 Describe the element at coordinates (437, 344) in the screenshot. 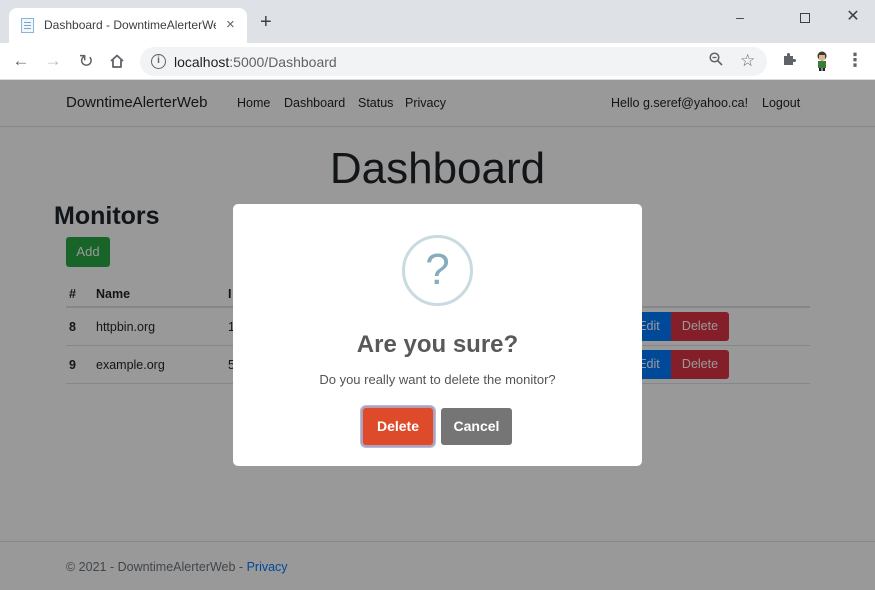

I see `dialog-title: Are you sure?` at that location.